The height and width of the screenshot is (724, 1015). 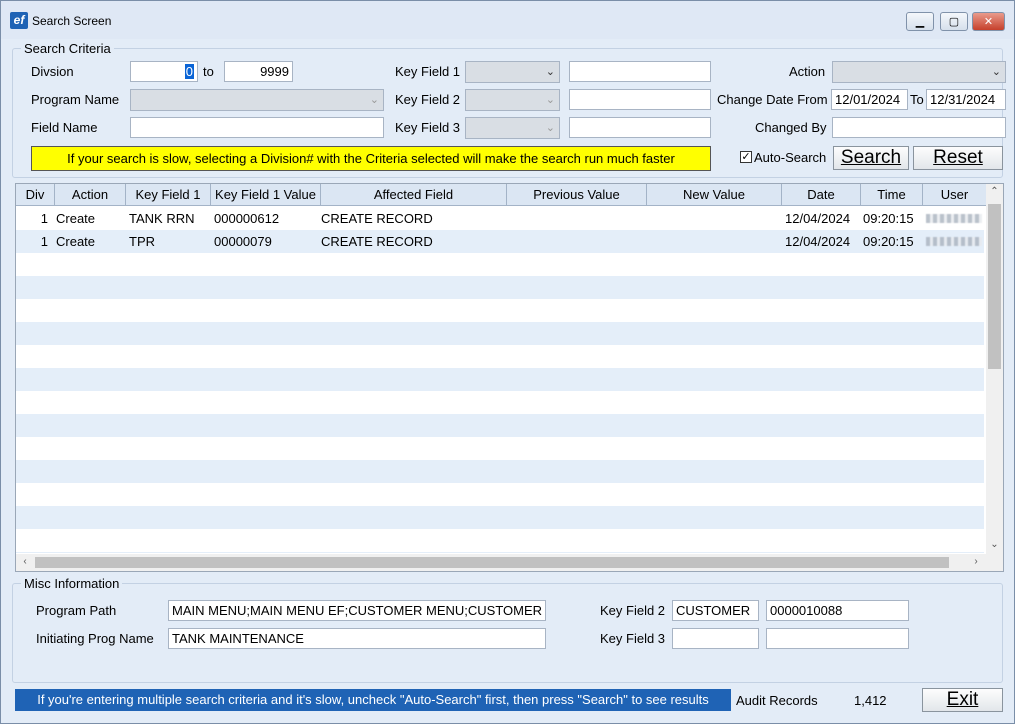 I want to click on scroll-left-icon: ‹, so click(x=25, y=561).